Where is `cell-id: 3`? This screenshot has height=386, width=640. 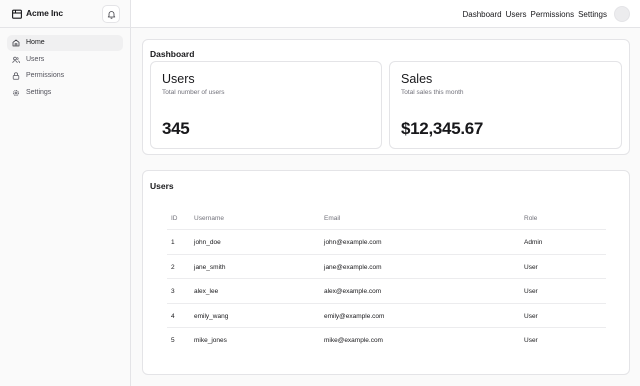 cell-id: 3 is located at coordinates (173, 292).